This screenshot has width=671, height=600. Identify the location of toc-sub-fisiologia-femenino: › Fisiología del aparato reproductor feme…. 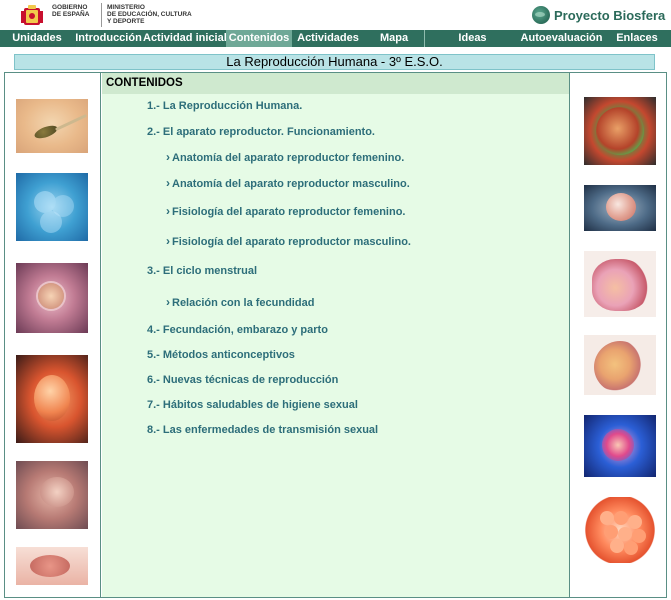
(285, 211).